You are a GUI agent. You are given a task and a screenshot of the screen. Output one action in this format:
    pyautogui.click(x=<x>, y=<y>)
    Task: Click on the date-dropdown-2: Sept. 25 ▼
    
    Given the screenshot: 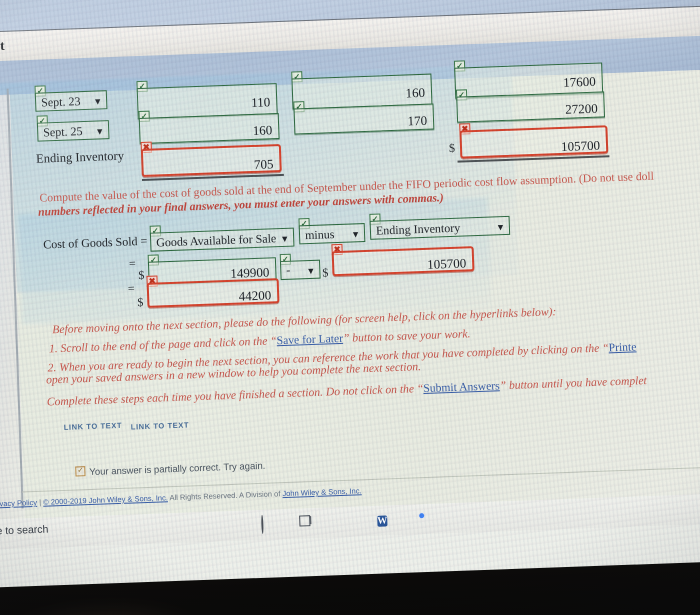 What is the action you would take?
    pyautogui.click(x=73, y=131)
    